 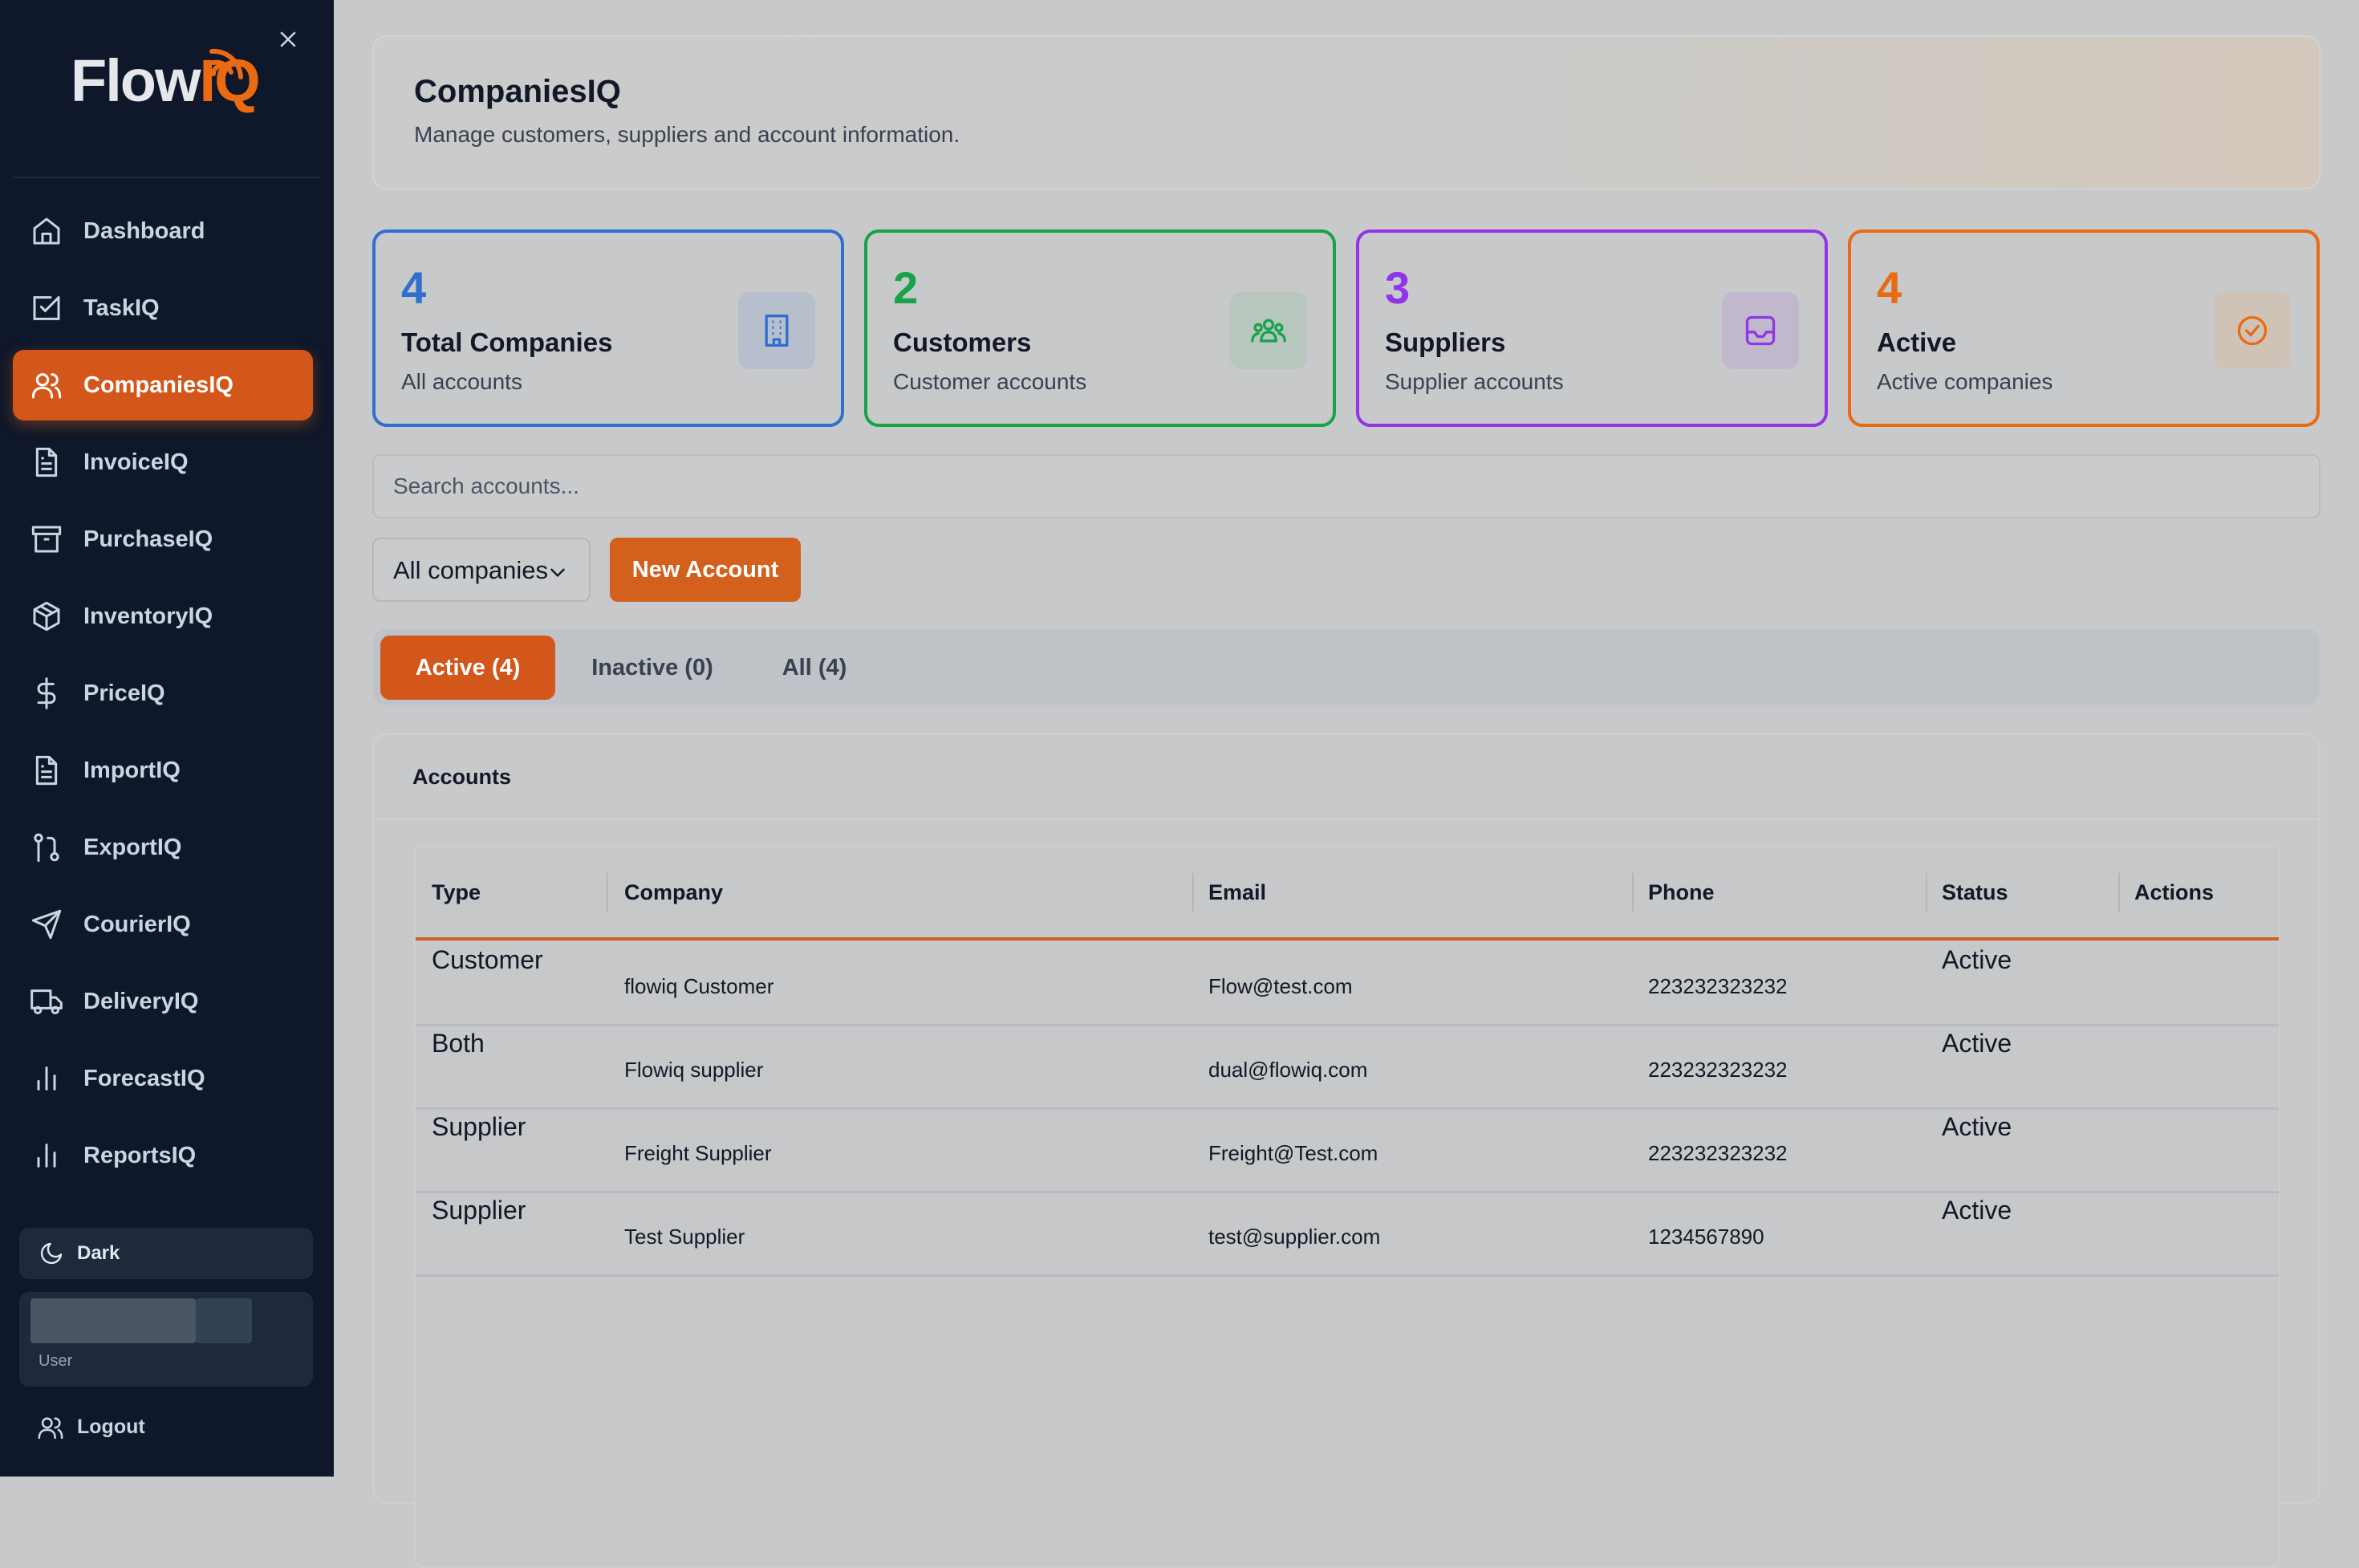 What do you see at coordinates (46, 770) in the screenshot?
I see `file-text-icon` at bounding box center [46, 770].